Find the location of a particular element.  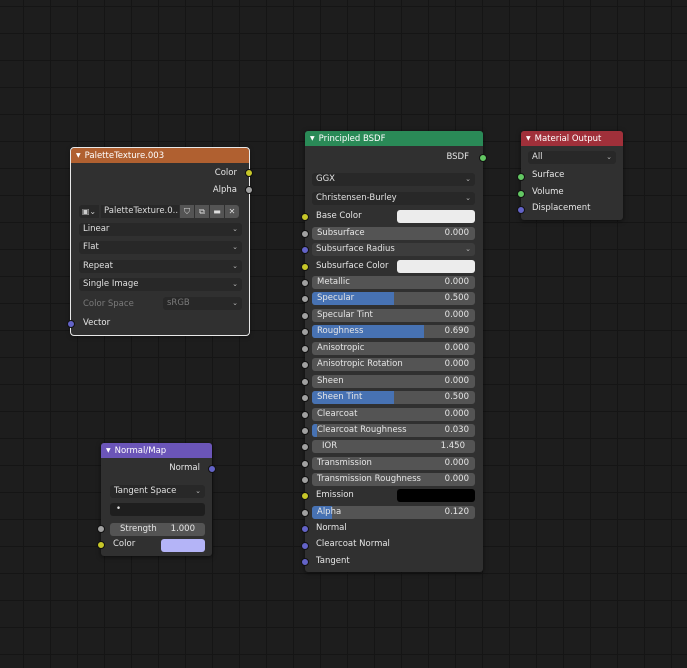

strength-field: Strength 1.000 is located at coordinates (157, 529).